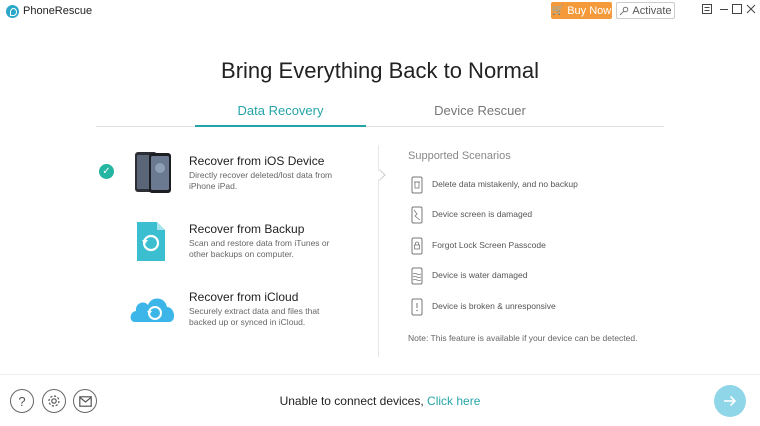 The width and height of the screenshot is (760, 426). I want to click on water-phone-icon, so click(417, 276).